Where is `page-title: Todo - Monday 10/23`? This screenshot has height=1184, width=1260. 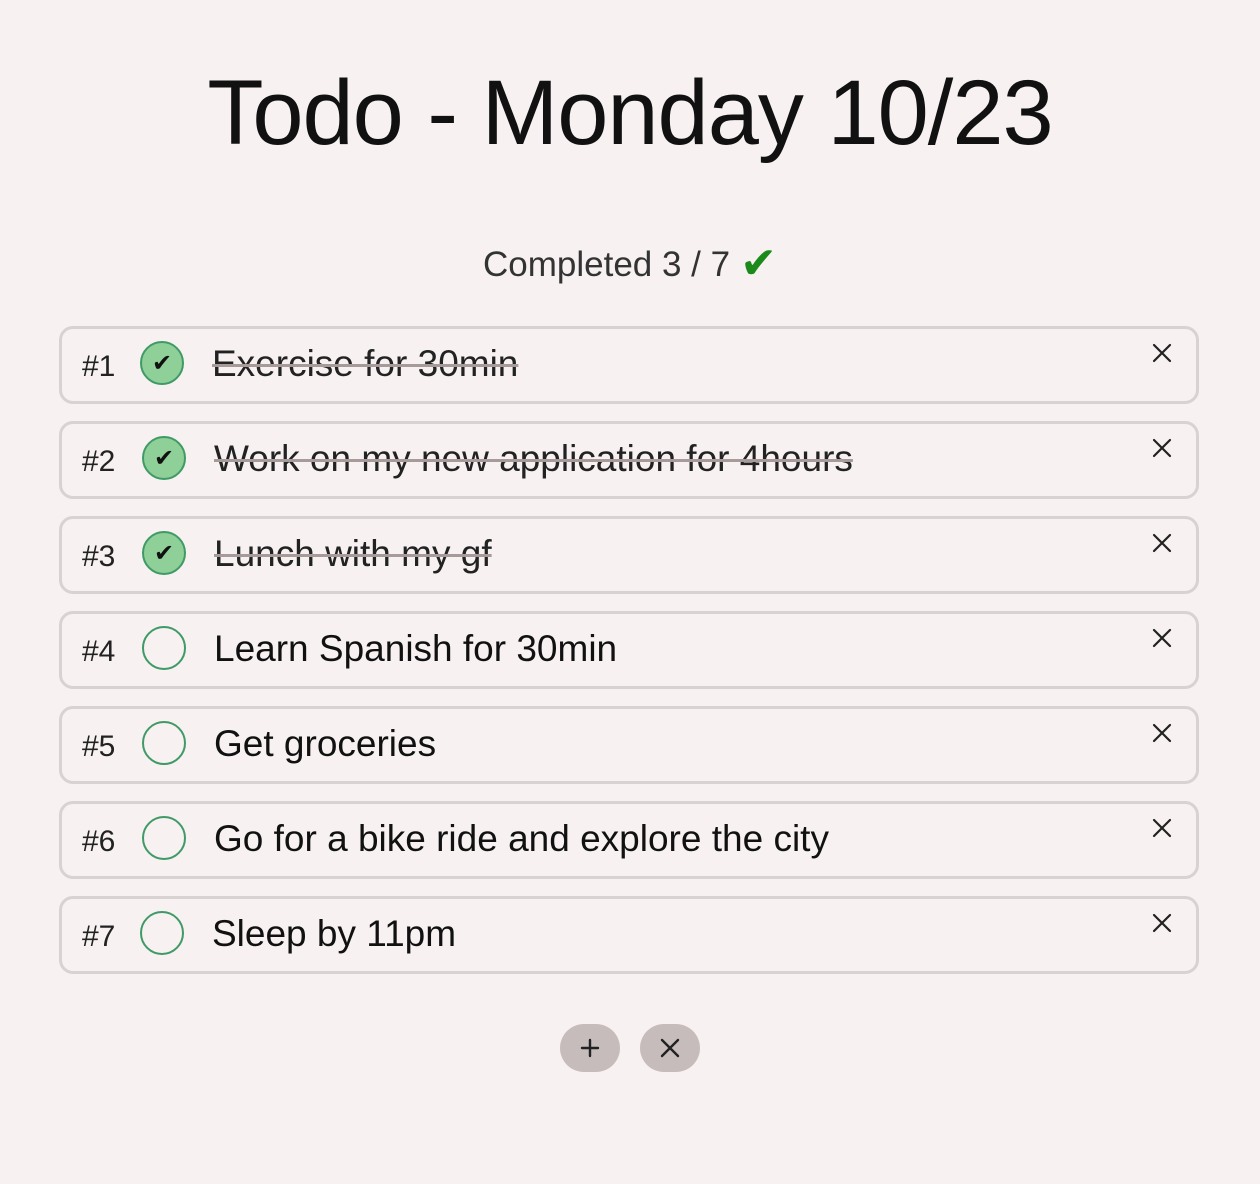 page-title: Todo - Monday 10/23 is located at coordinates (630, 113).